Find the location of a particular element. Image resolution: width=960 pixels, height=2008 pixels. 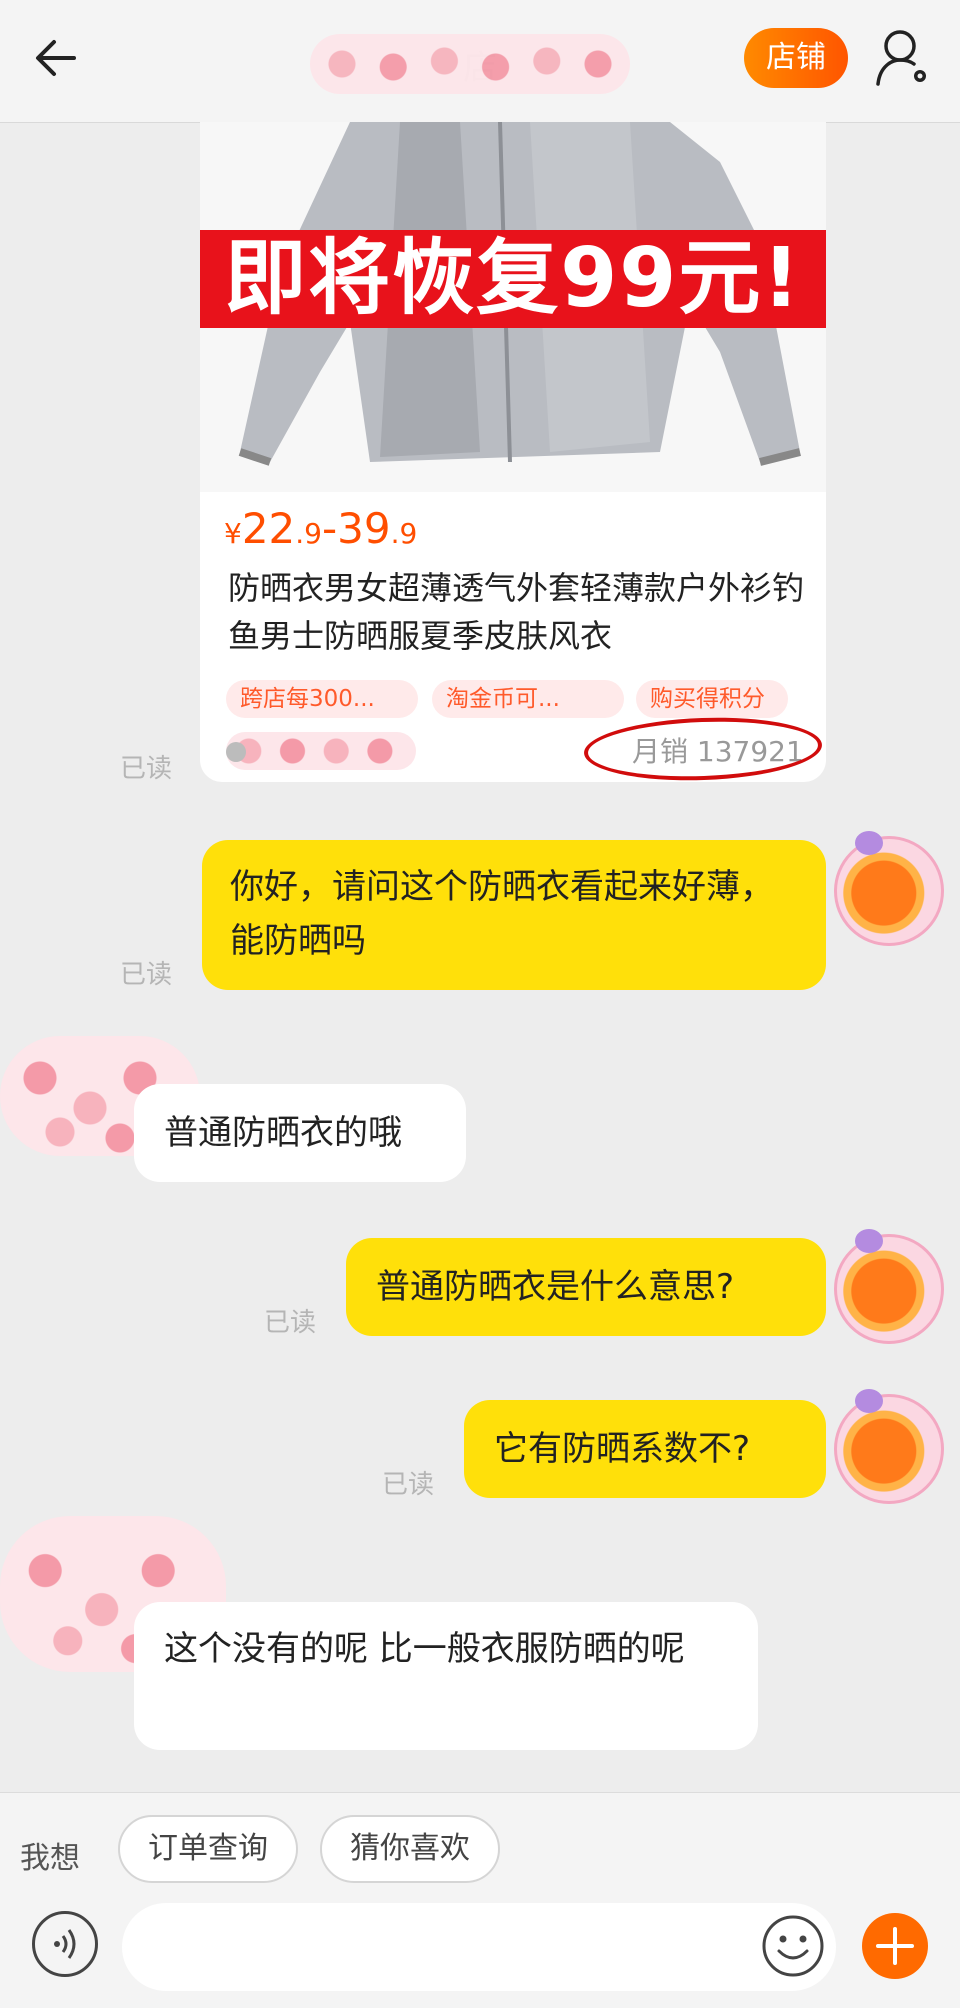

store-button: 店铺 is located at coordinates (796, 58).